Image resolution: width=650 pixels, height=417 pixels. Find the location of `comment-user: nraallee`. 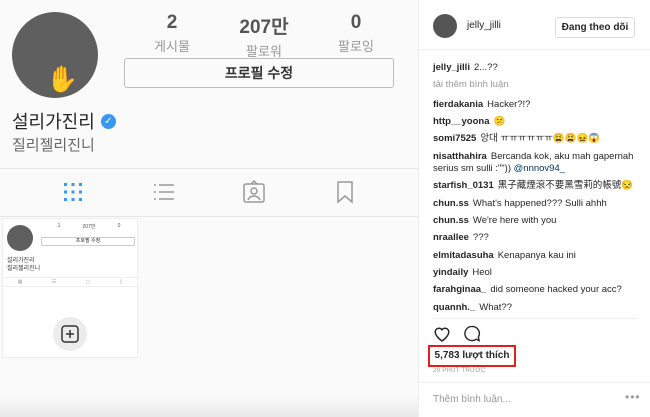

comment-user: nraallee is located at coordinates (451, 237).